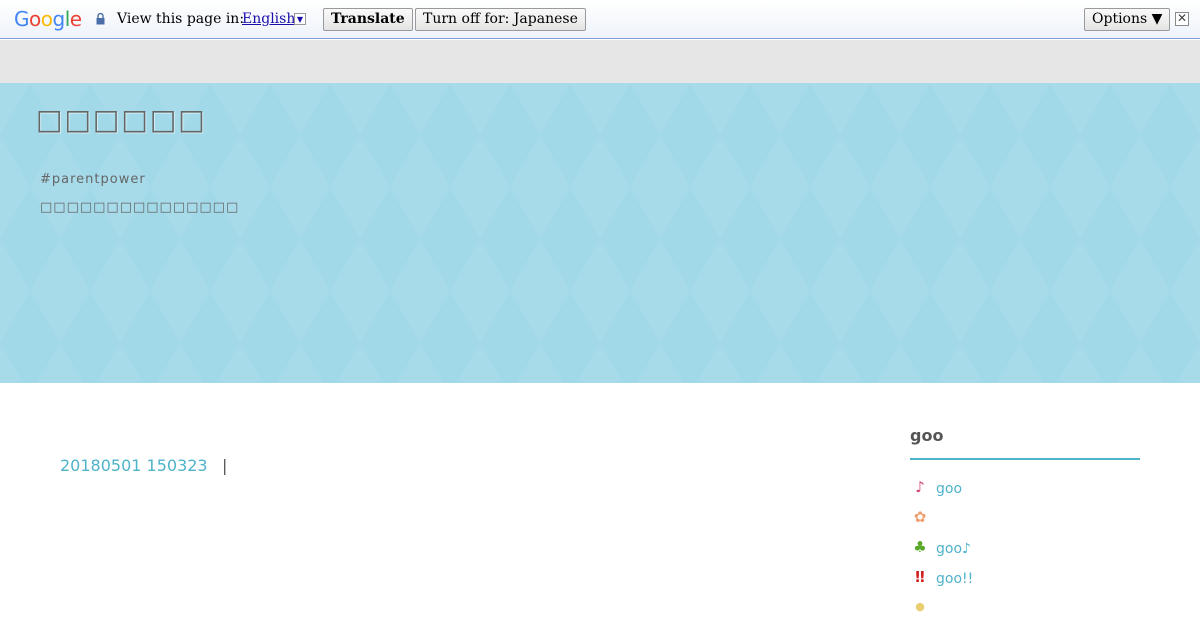 This screenshot has height=630, width=1200. I want to click on blog-title: □□□□□□, so click(121, 119).